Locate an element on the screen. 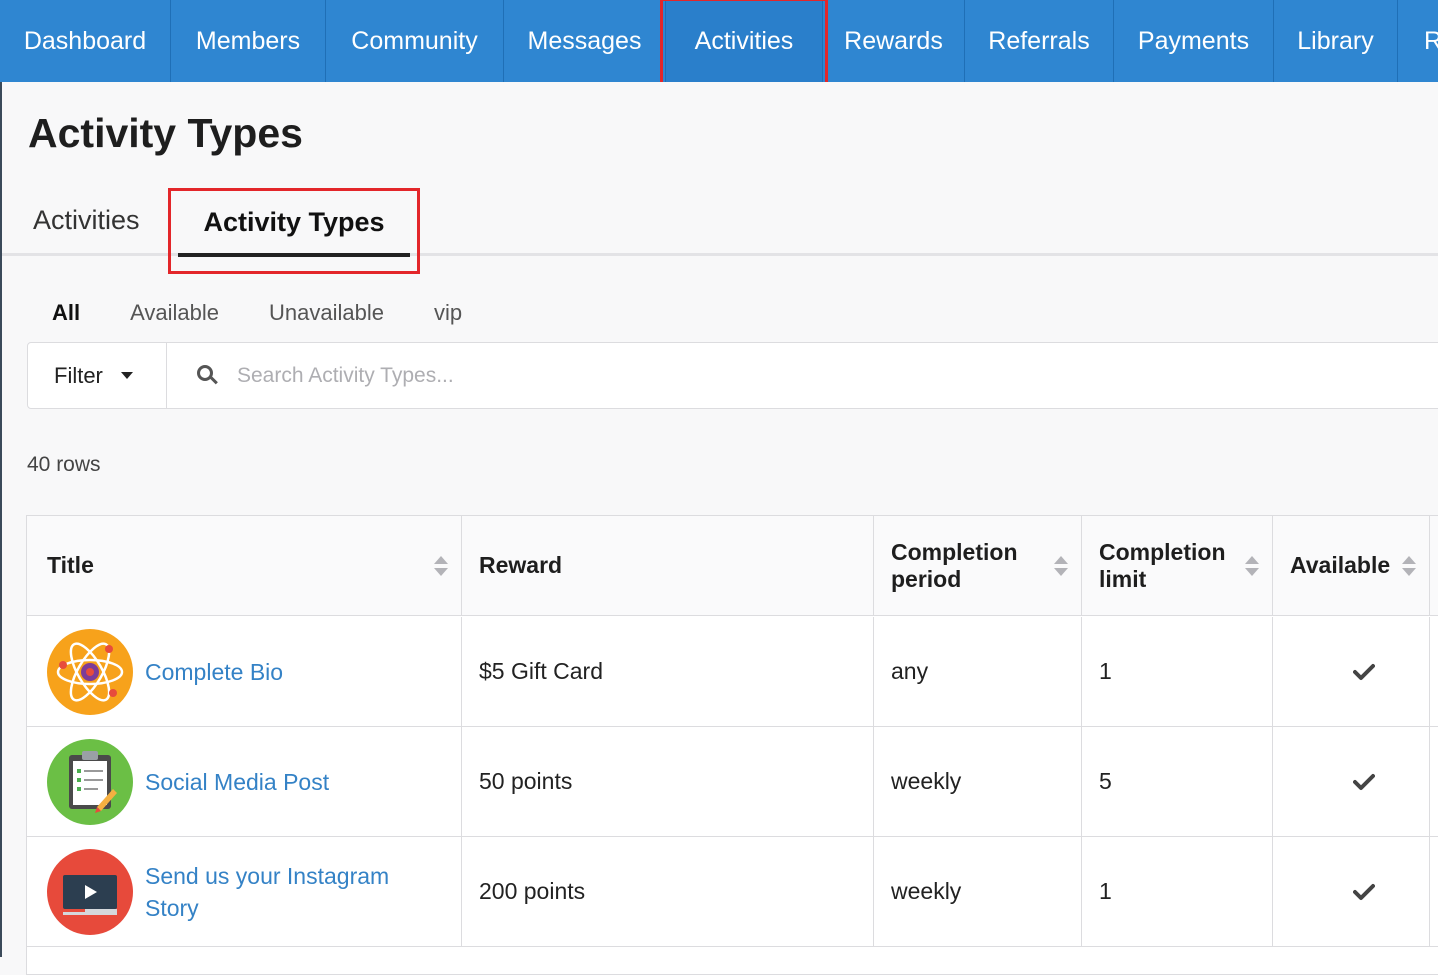 This screenshot has width=1438, height=975. cell-title: Complete Bio is located at coordinates (244, 671).